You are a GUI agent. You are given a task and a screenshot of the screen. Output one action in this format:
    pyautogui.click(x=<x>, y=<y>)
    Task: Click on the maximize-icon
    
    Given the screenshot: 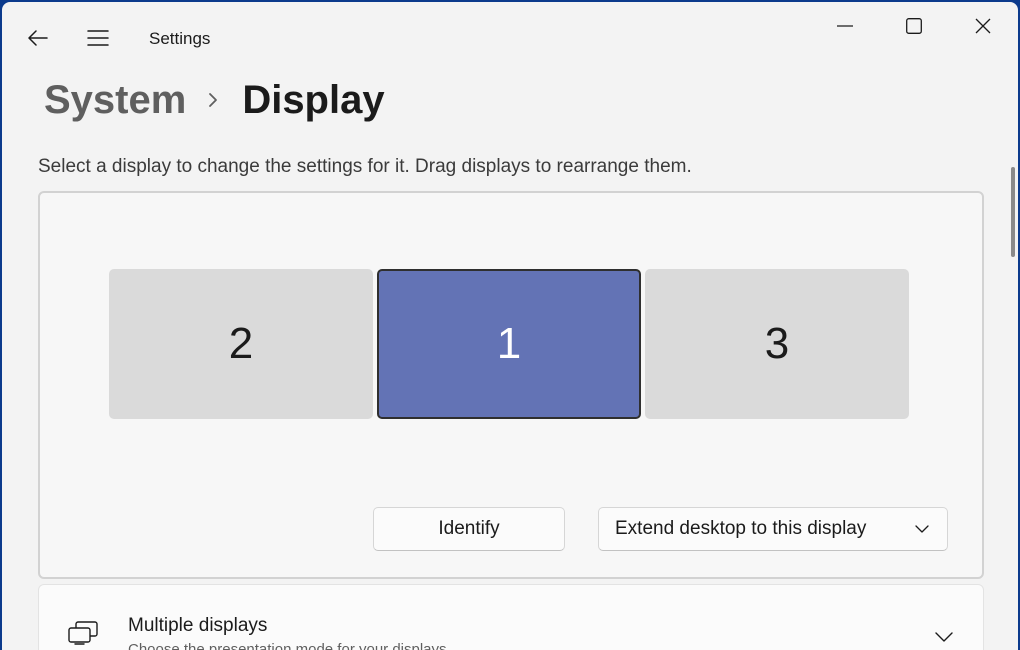 What is the action you would take?
    pyautogui.click(x=914, y=26)
    